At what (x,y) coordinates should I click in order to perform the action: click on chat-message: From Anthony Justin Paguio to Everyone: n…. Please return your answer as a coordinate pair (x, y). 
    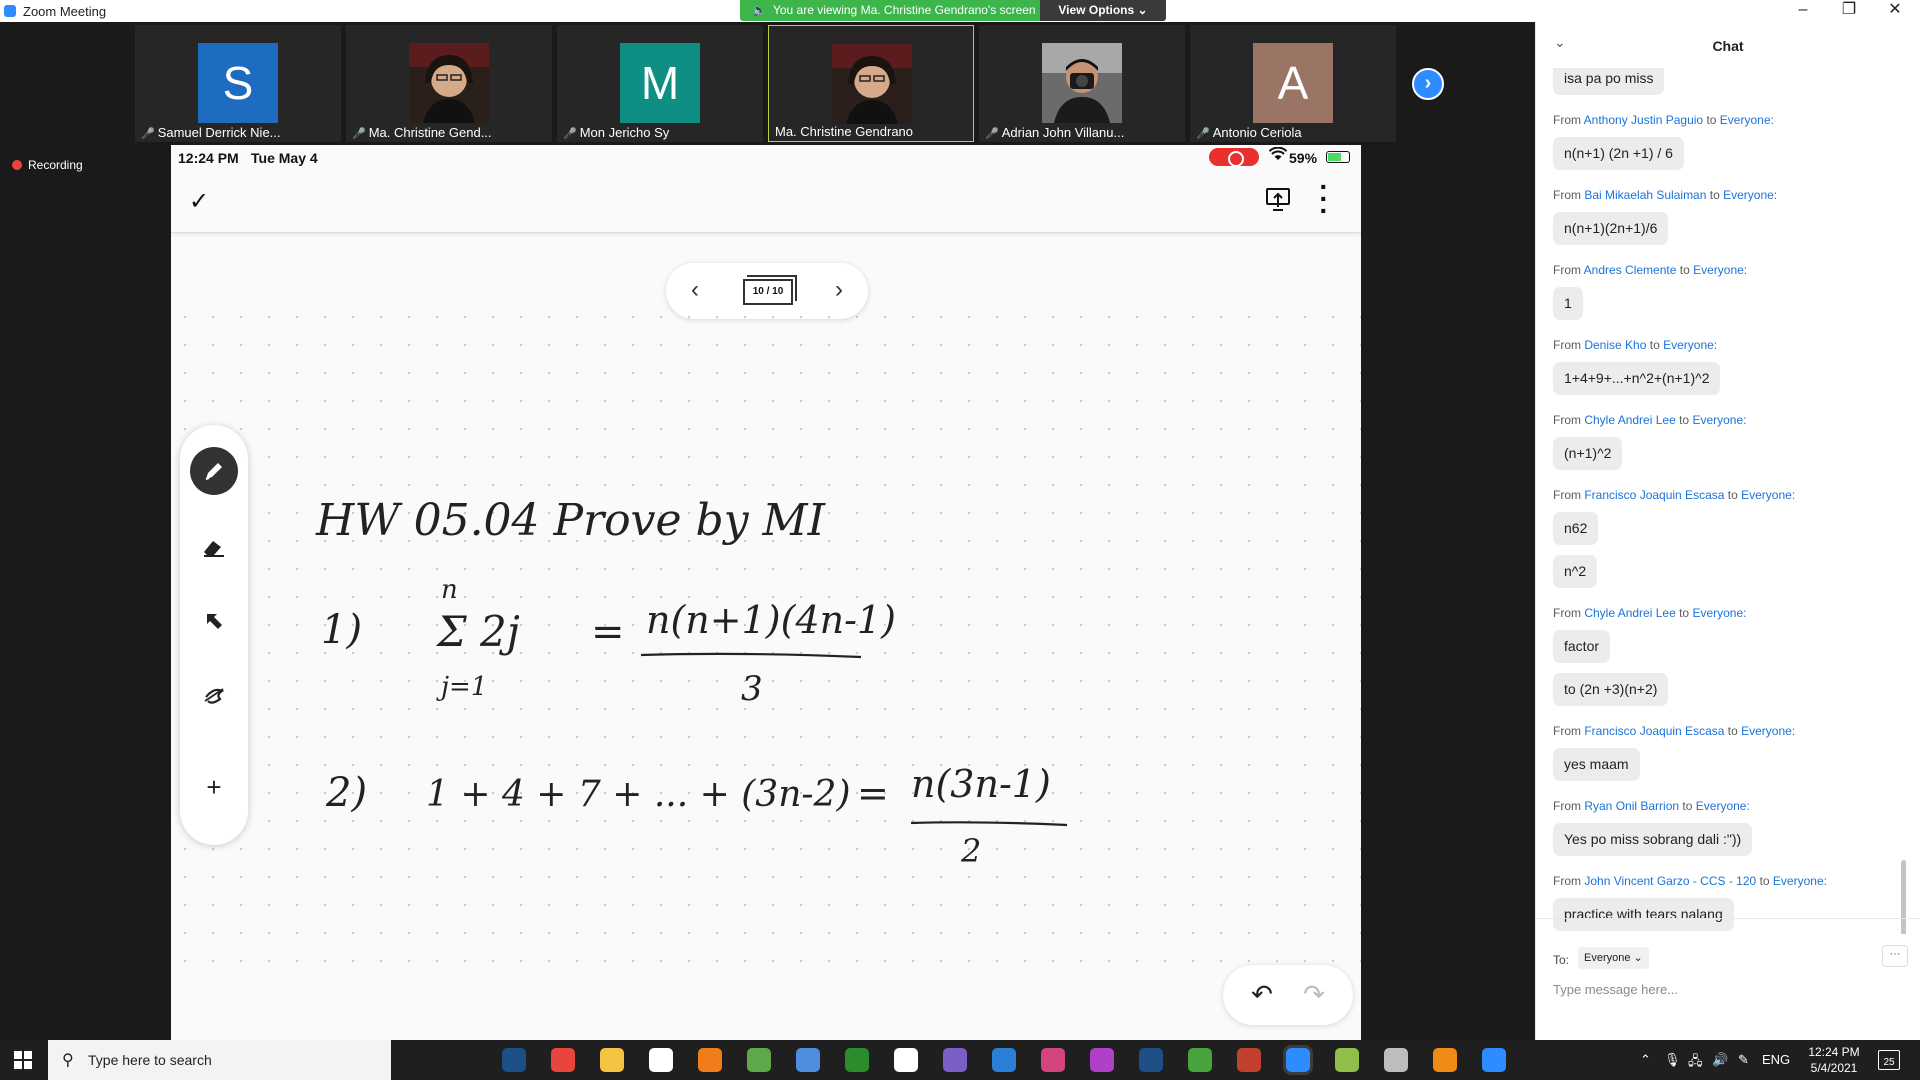
    Looking at the image, I should click on (1723, 132).